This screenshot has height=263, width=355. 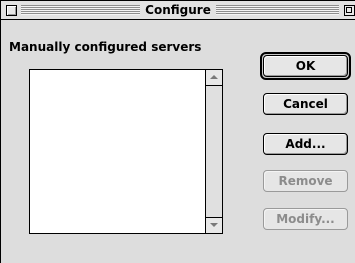 I want to click on arrow-up-icon, so click(x=214, y=77).